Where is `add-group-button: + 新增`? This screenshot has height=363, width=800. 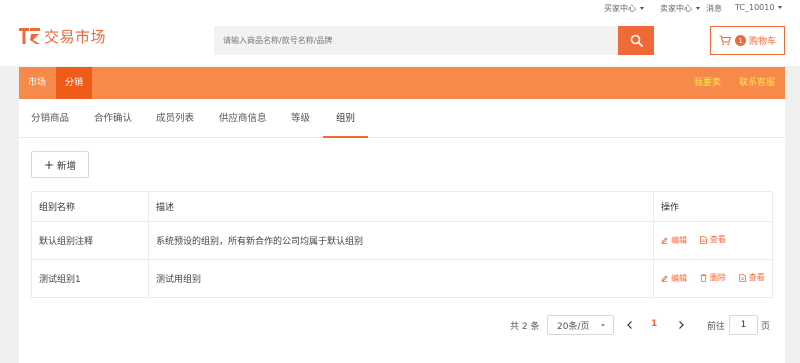 add-group-button: + 新增 is located at coordinates (60, 164).